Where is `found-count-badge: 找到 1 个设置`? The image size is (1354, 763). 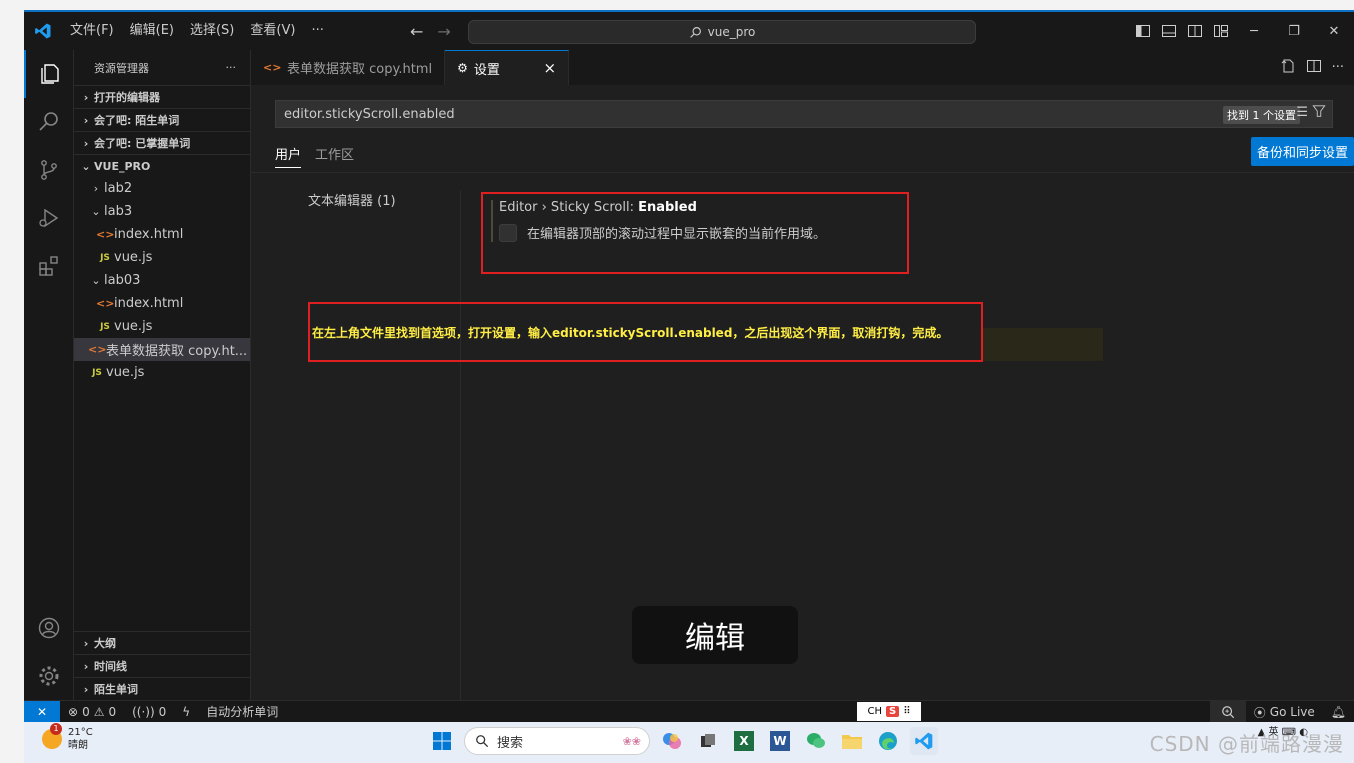 found-count-badge: 找到 1 个设置 is located at coordinates (1261, 115).